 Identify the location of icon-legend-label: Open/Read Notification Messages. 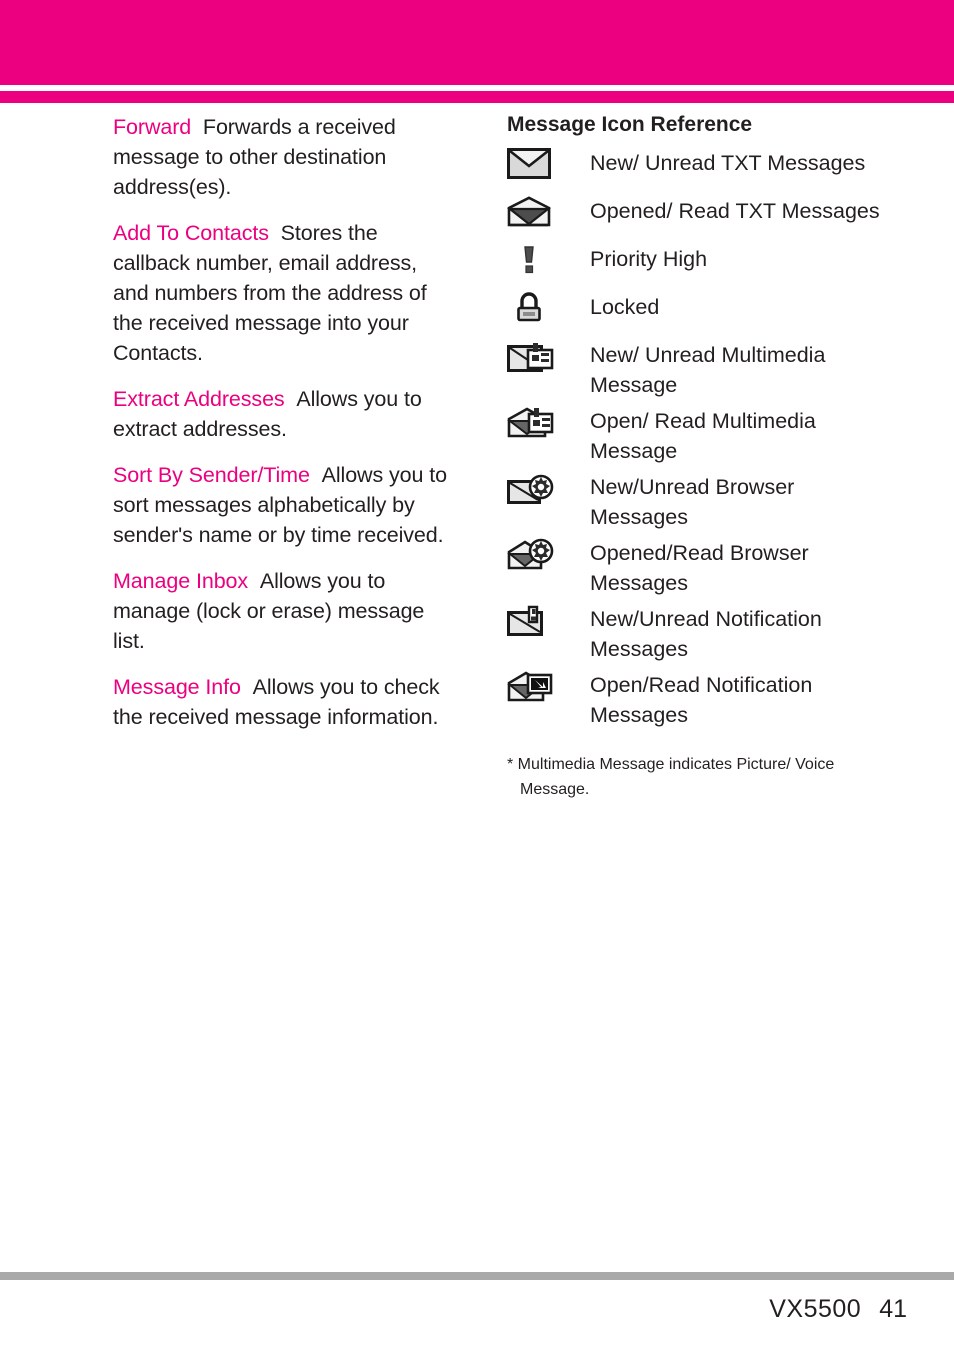
(701, 700).